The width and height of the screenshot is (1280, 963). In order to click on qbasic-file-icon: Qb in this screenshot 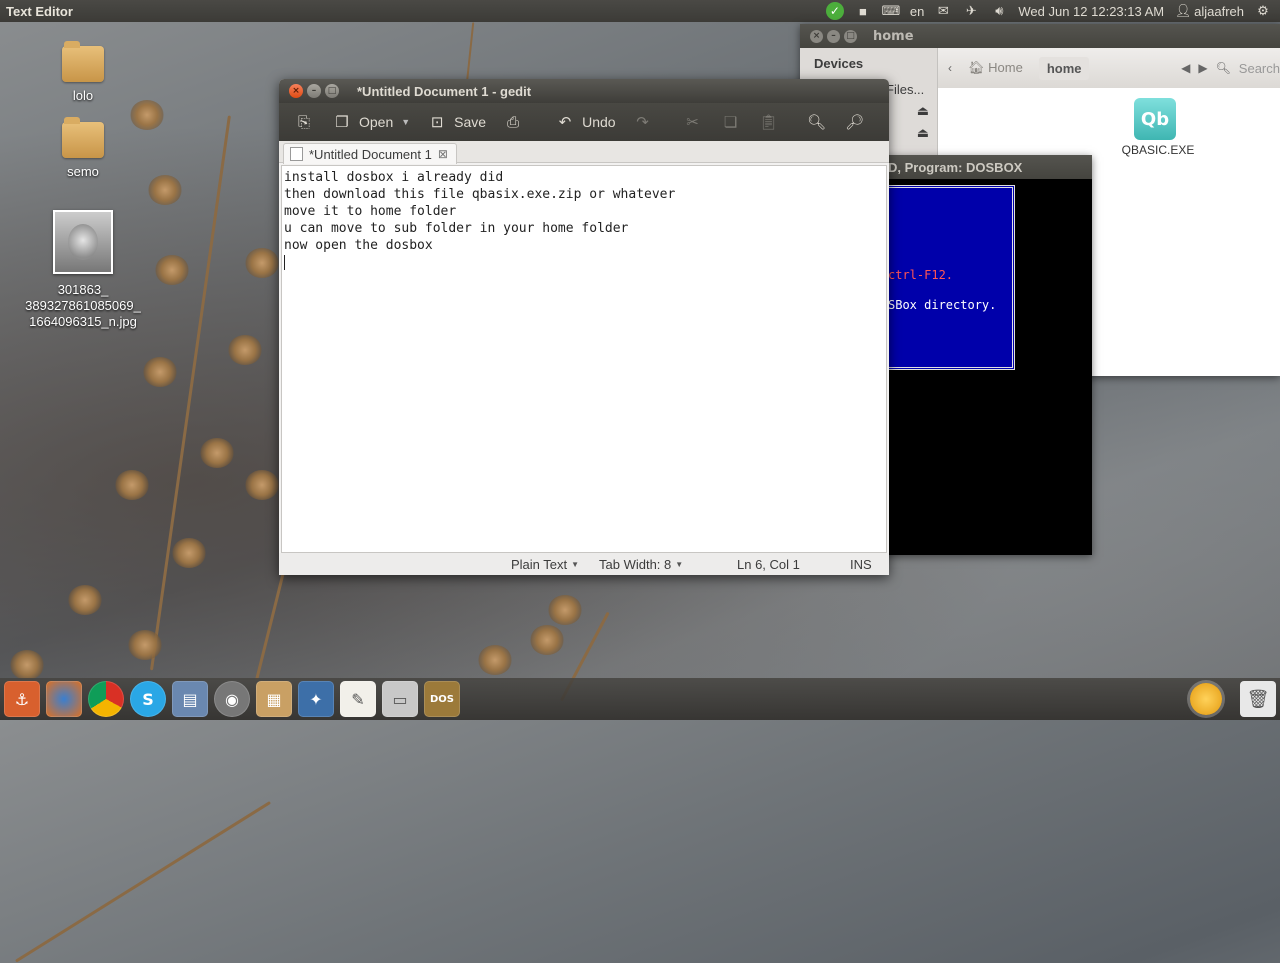, I will do `click(1155, 119)`.